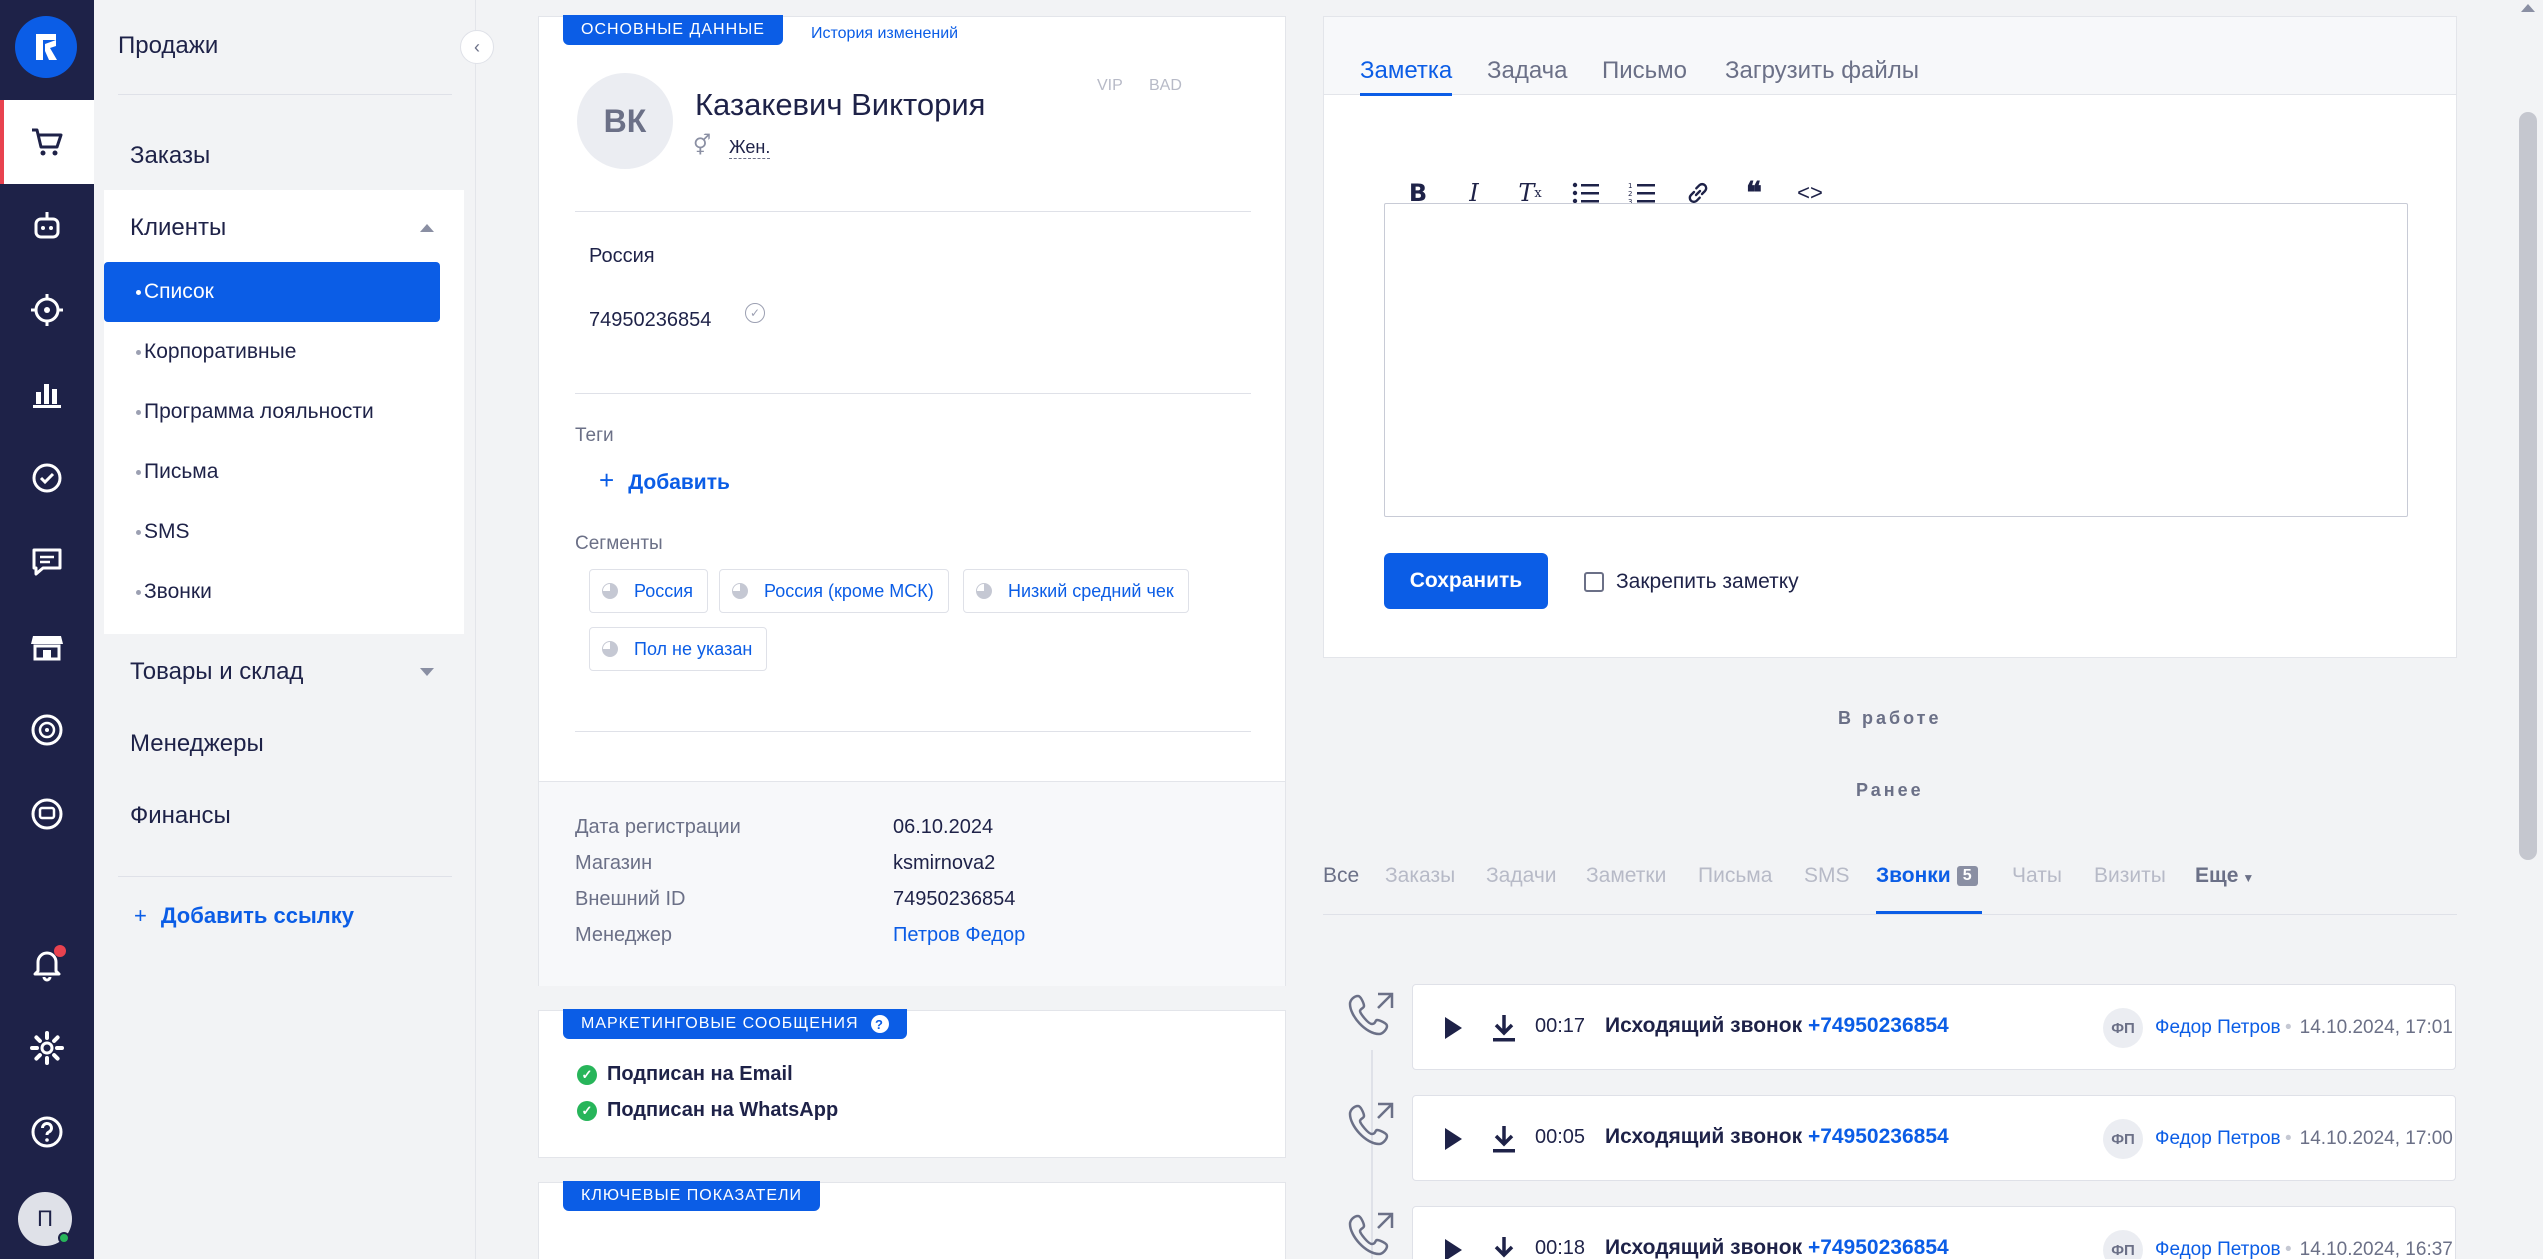 The width and height of the screenshot is (2543, 1259). Describe the element at coordinates (47, 814) in the screenshot. I see `rail-support` at that location.